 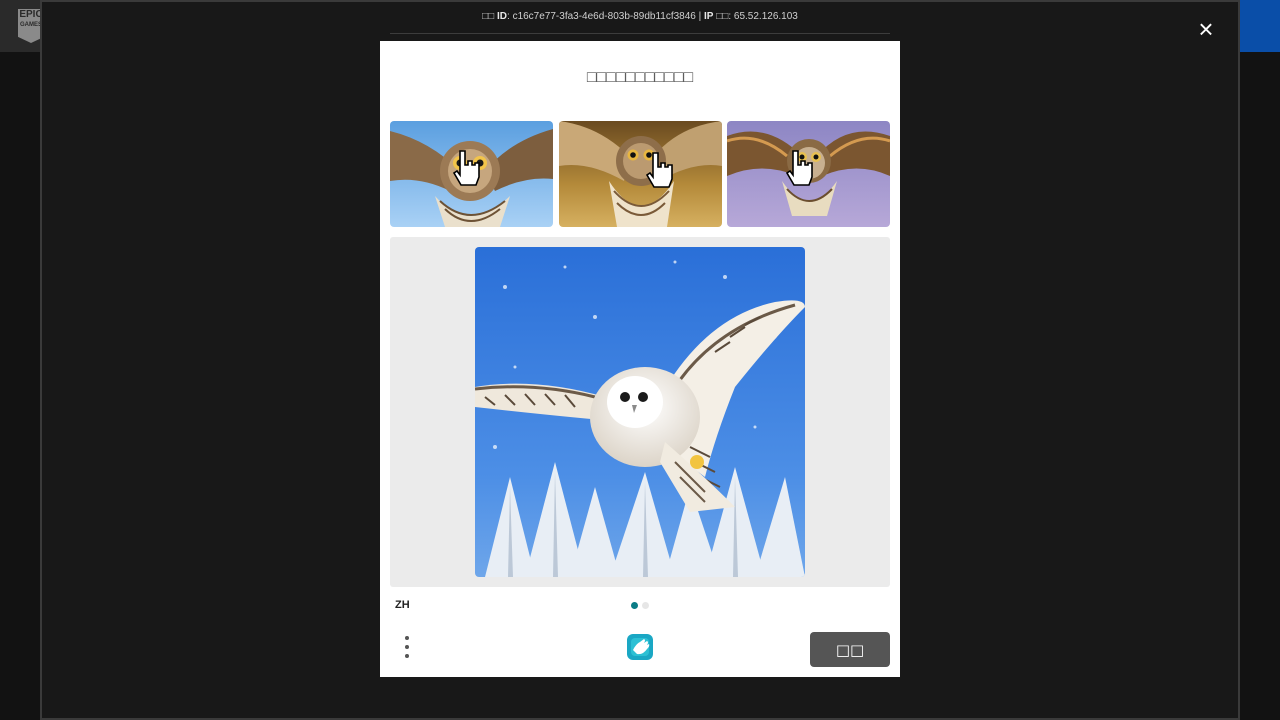 What do you see at coordinates (634, 605) in the screenshot?
I see `page-dot-active` at bounding box center [634, 605].